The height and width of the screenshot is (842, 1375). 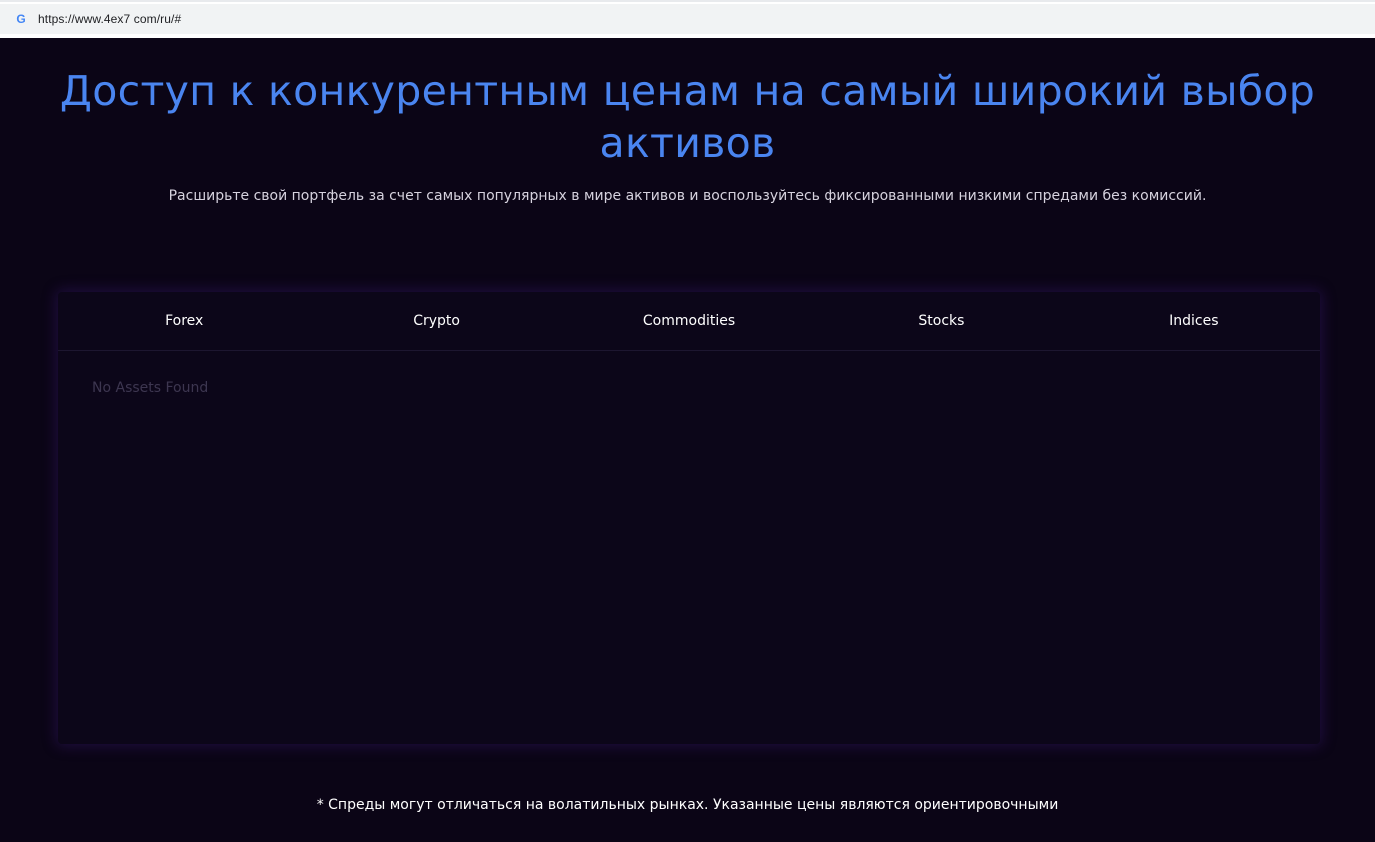 I want to click on browser-toolbar: G https://www.4ex7 com/ru/#, so click(x=687, y=19).